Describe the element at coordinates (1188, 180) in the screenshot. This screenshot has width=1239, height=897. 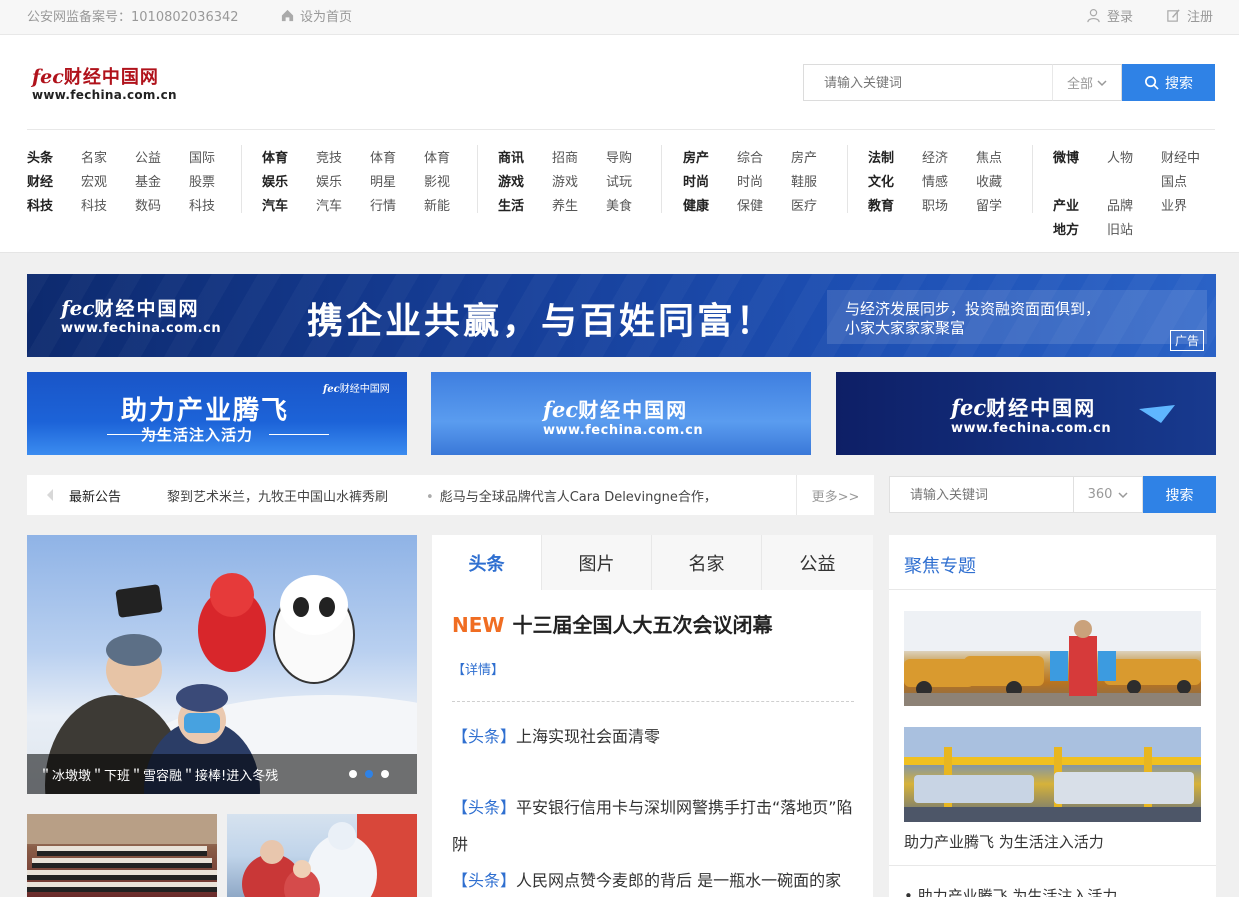
I see `nav-link: 国点` at that location.